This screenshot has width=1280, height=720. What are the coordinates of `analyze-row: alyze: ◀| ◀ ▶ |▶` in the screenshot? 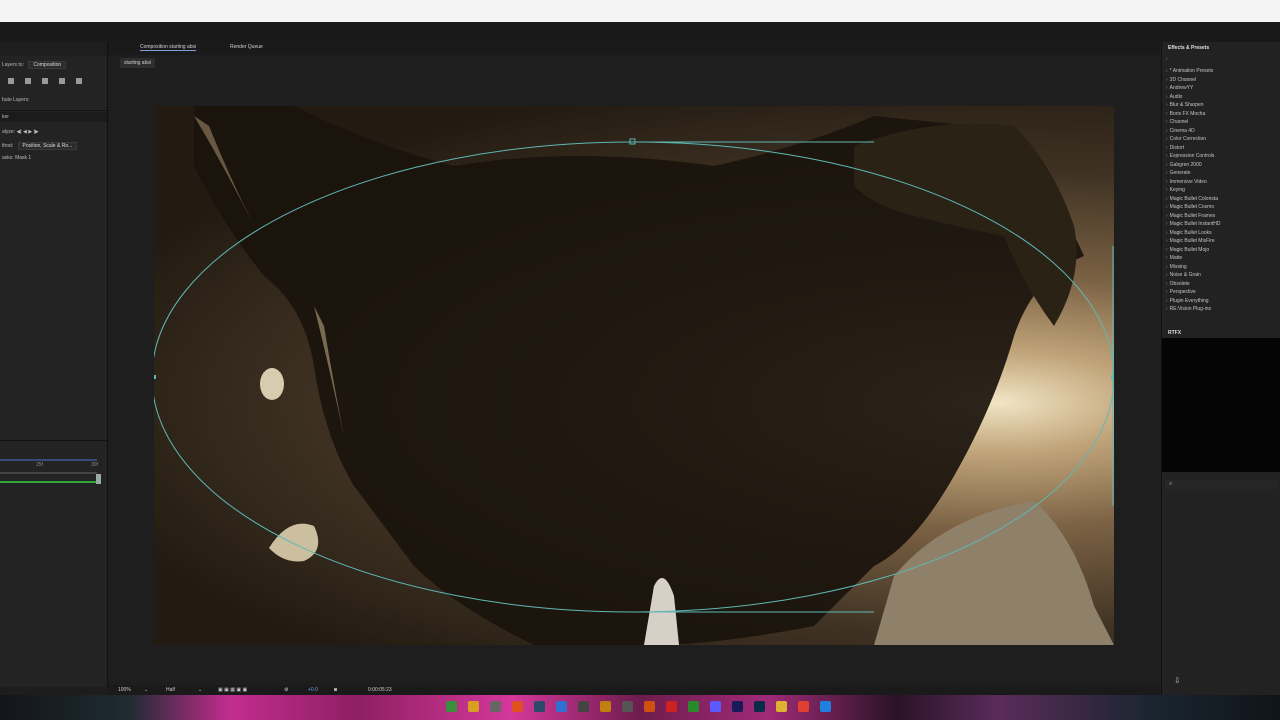 It's located at (20, 132).